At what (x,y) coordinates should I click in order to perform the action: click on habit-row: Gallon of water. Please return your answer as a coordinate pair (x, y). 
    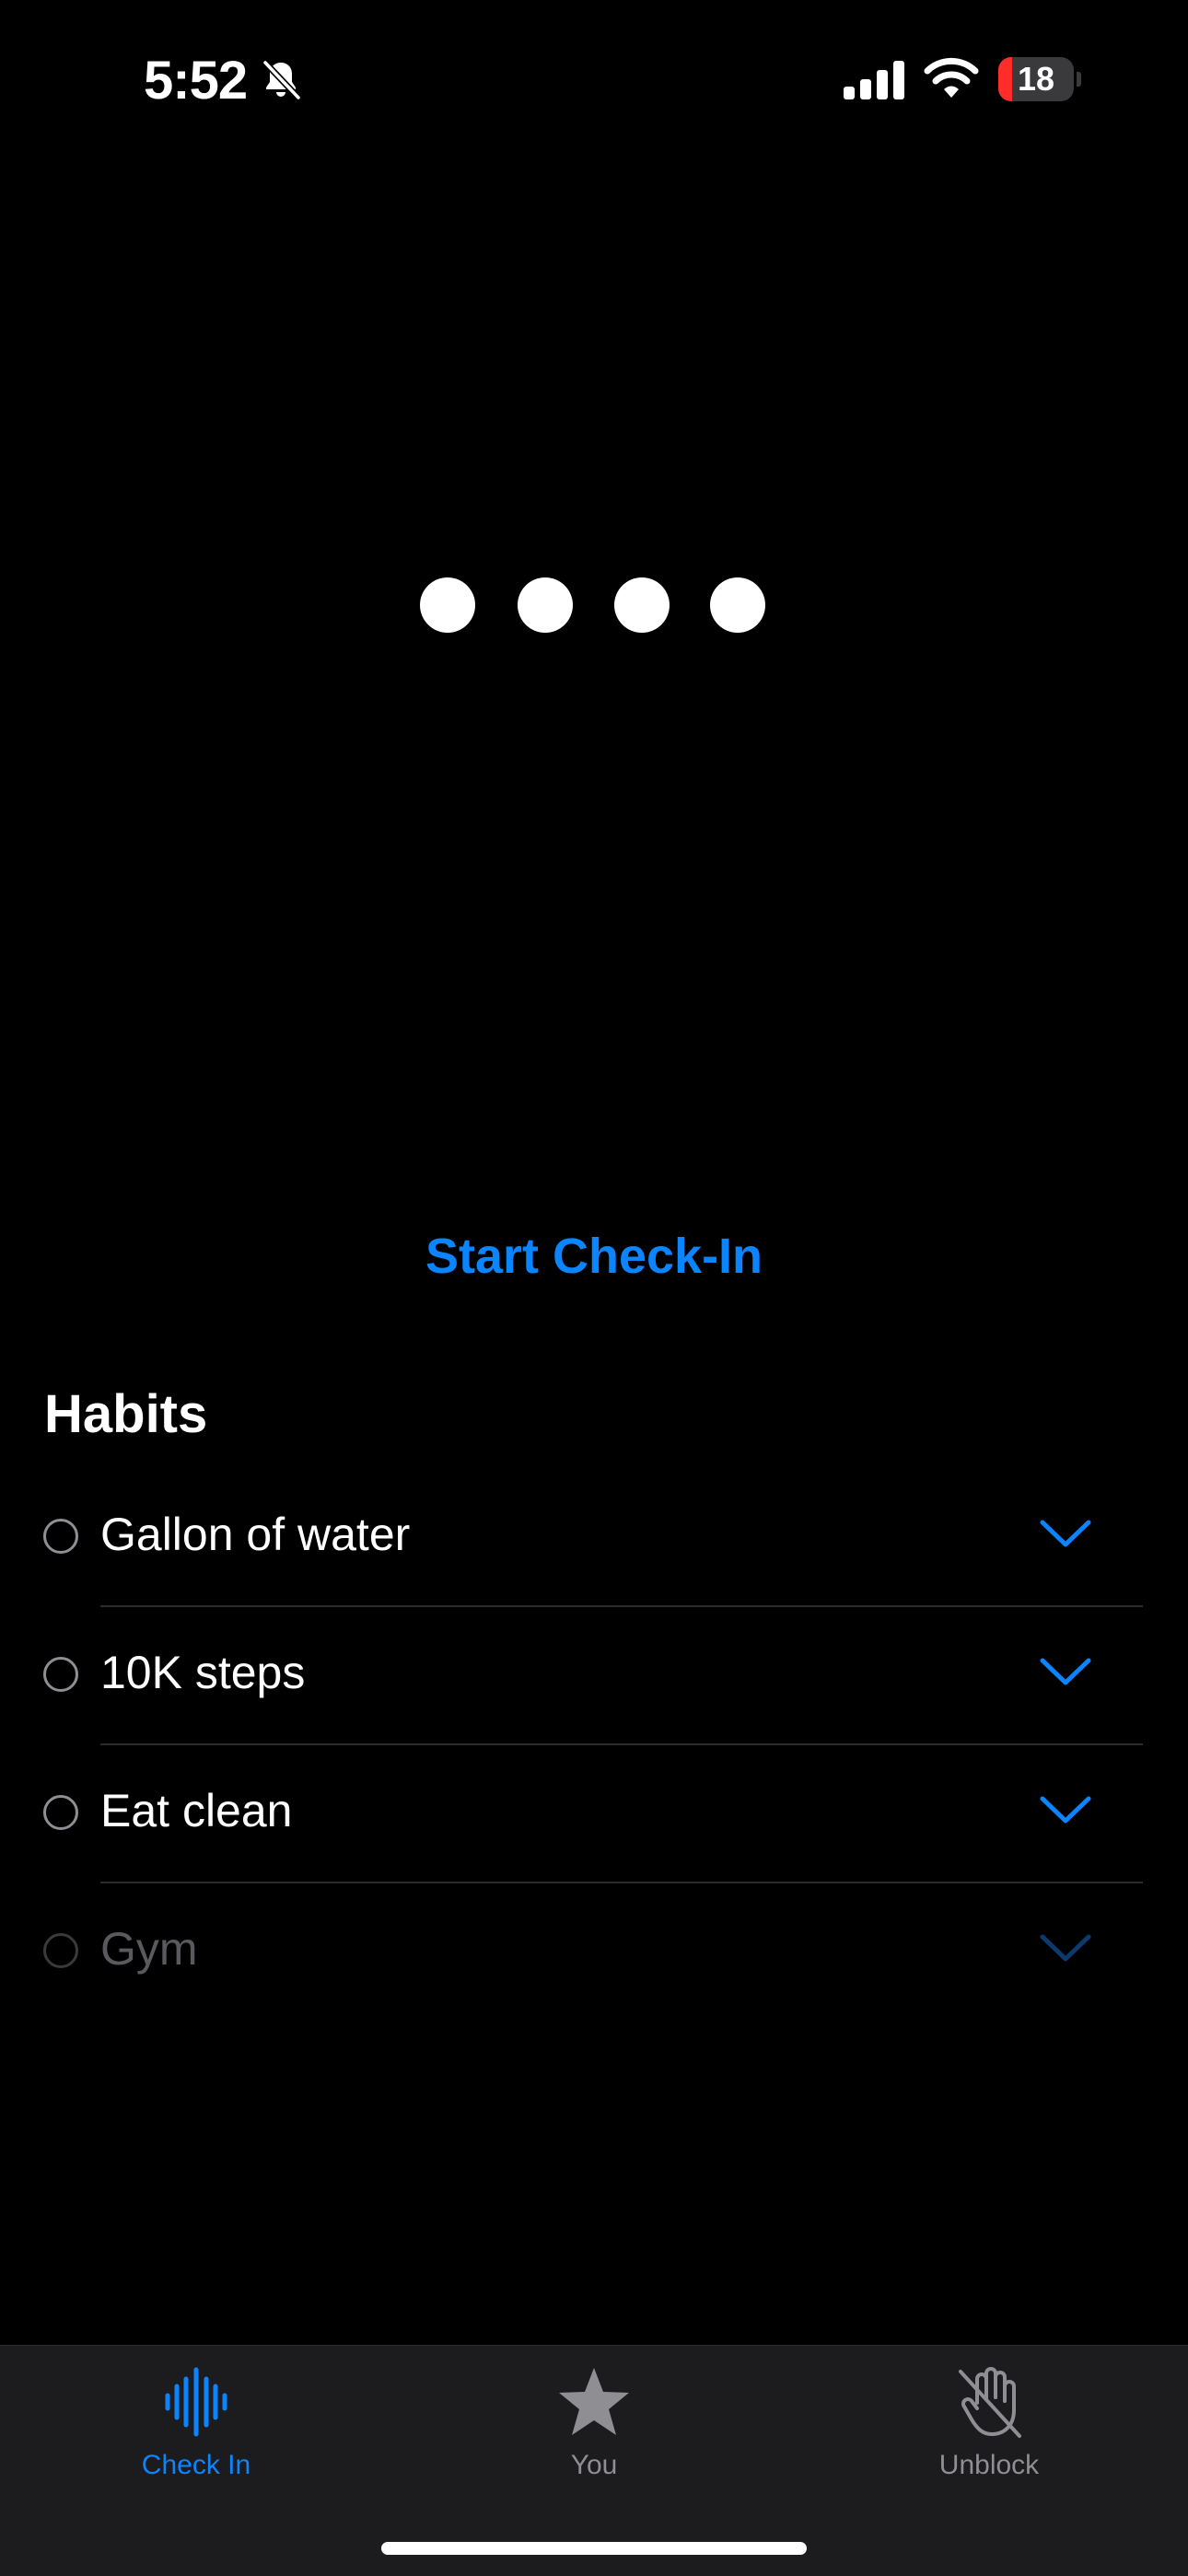
    Looking at the image, I should click on (594, 1538).